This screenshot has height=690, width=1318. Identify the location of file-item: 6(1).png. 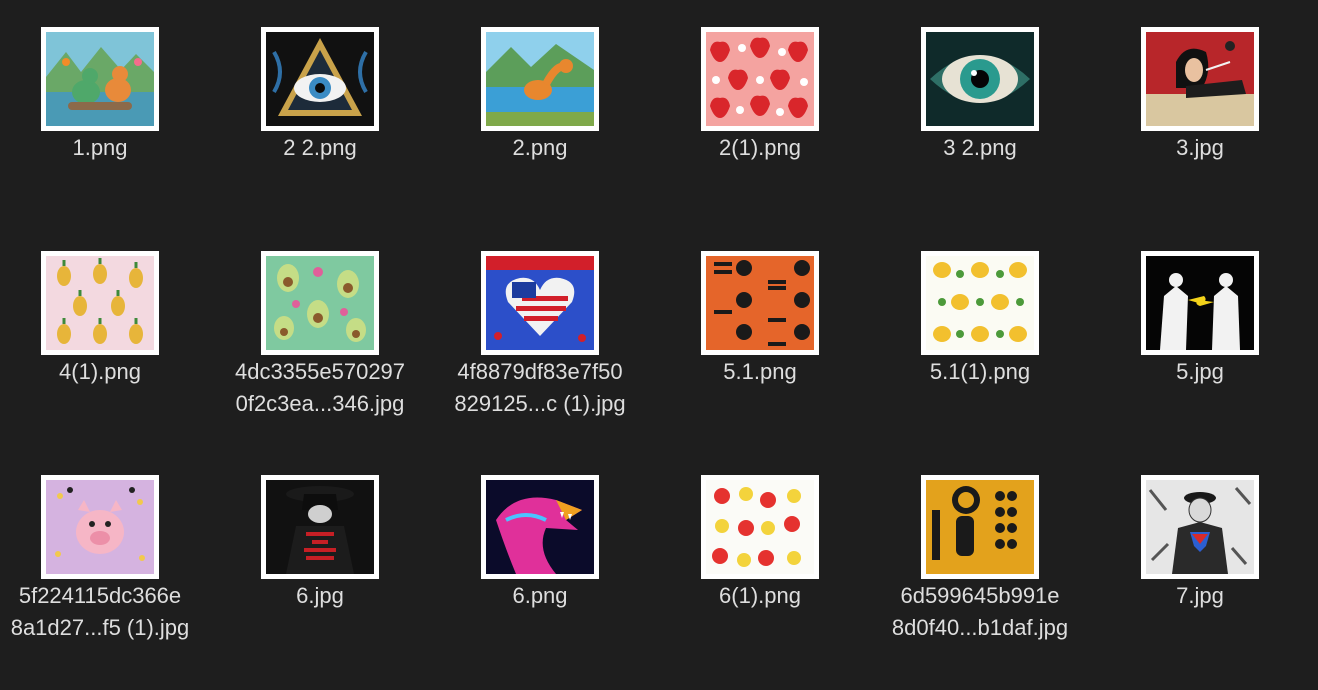
(770, 560).